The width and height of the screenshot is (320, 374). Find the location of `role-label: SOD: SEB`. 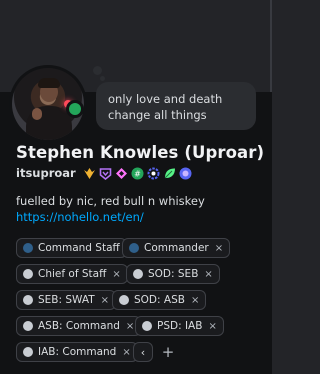

role-label: SOD: SEB is located at coordinates (173, 274).